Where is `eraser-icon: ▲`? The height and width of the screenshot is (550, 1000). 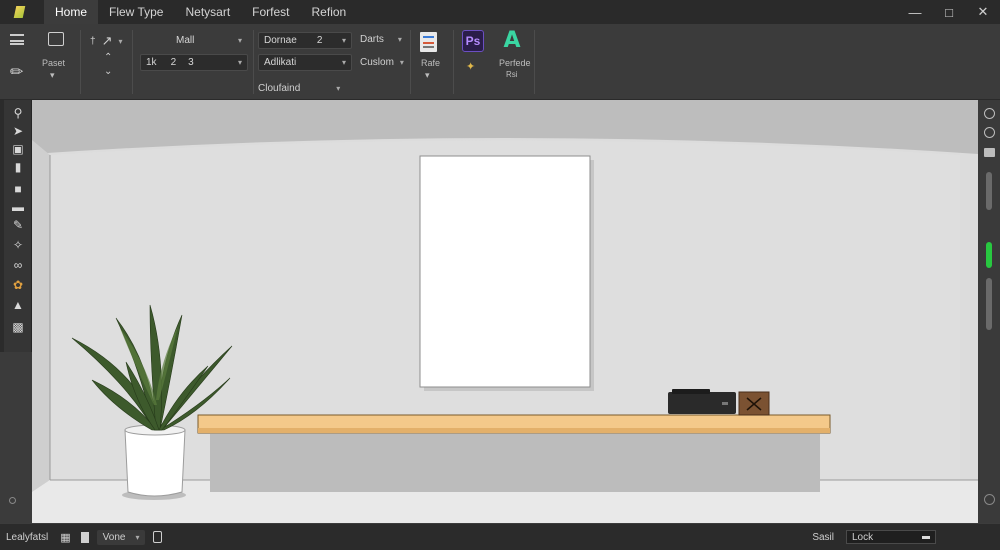
eraser-icon: ▲ is located at coordinates (18, 305).